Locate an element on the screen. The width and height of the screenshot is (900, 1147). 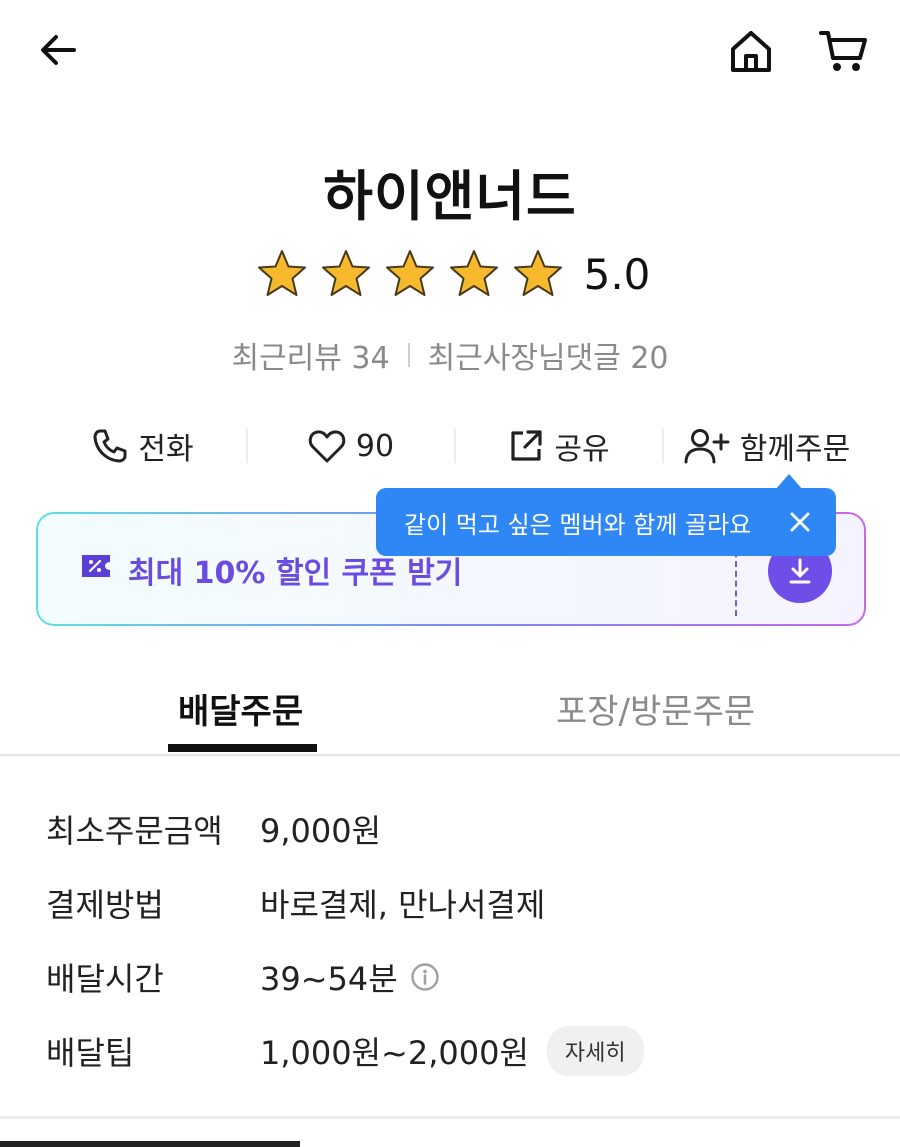
home-button is located at coordinates (751, 51).